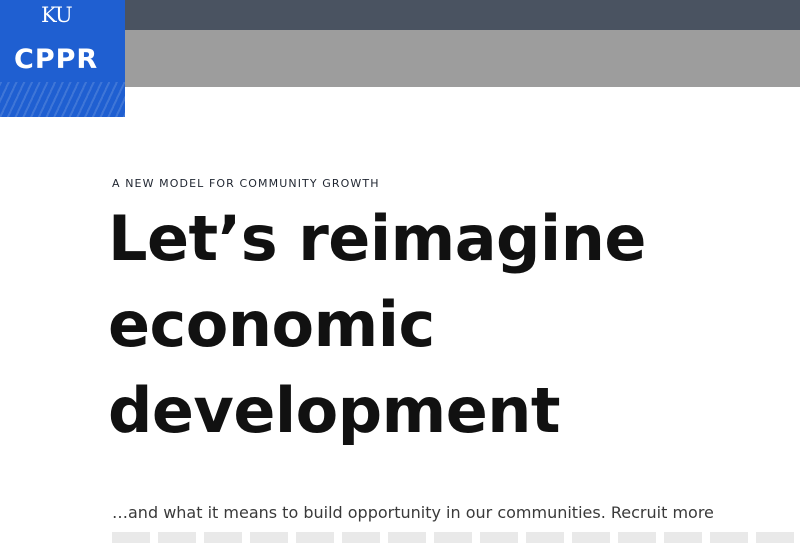 This screenshot has width=800, height=543. Describe the element at coordinates (462, 58) in the screenshot. I see `secondary-nav-bar` at that location.